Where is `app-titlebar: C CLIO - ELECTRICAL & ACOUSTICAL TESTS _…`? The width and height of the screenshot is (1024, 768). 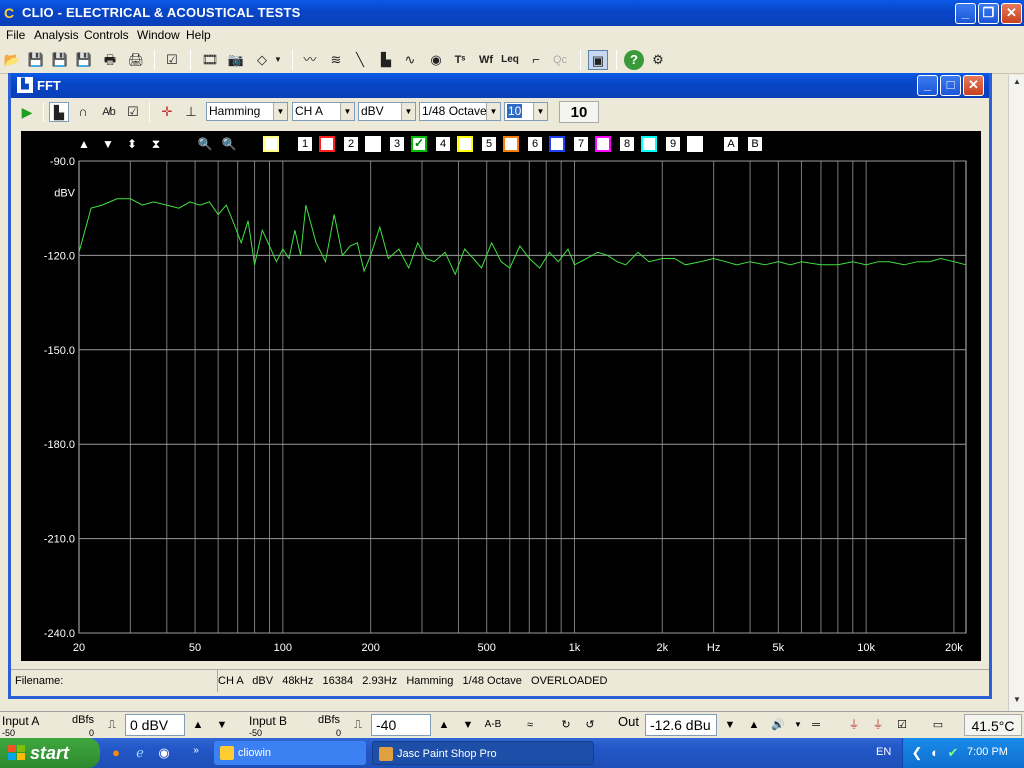
app-titlebar: C CLIO - ELECTRICAL & ACOUSTICAL TESTS _… is located at coordinates (512, 13).